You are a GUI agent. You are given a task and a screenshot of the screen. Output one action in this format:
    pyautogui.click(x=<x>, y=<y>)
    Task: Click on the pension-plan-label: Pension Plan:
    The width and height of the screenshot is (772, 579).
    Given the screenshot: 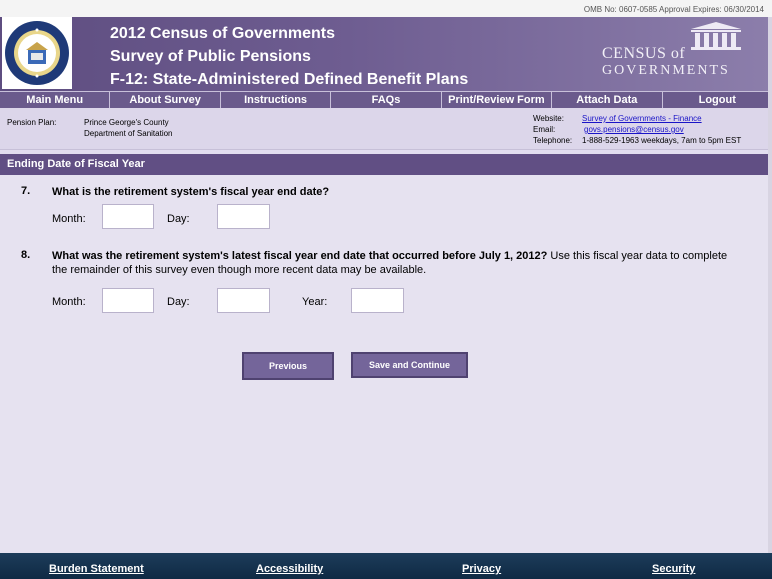 What is the action you would take?
    pyautogui.click(x=32, y=122)
    